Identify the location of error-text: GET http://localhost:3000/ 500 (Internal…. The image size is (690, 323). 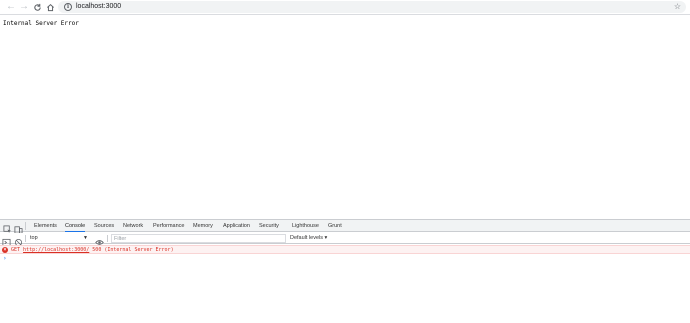
(92, 250).